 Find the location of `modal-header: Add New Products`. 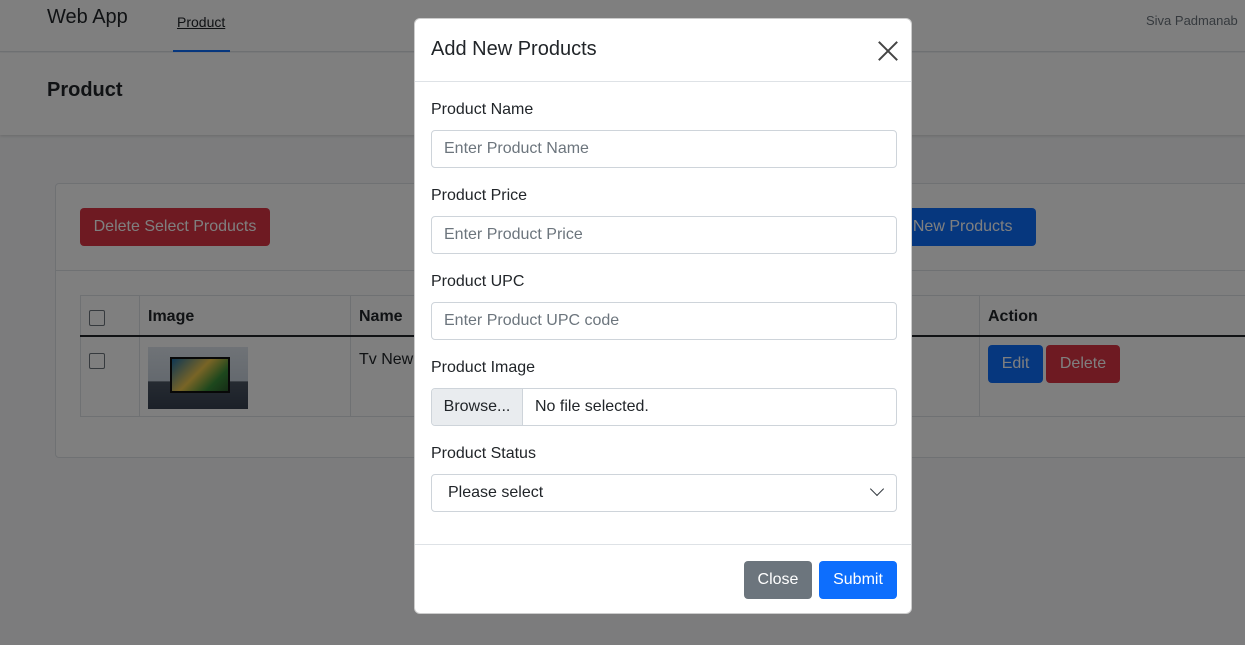

modal-header: Add New Products is located at coordinates (663, 50).